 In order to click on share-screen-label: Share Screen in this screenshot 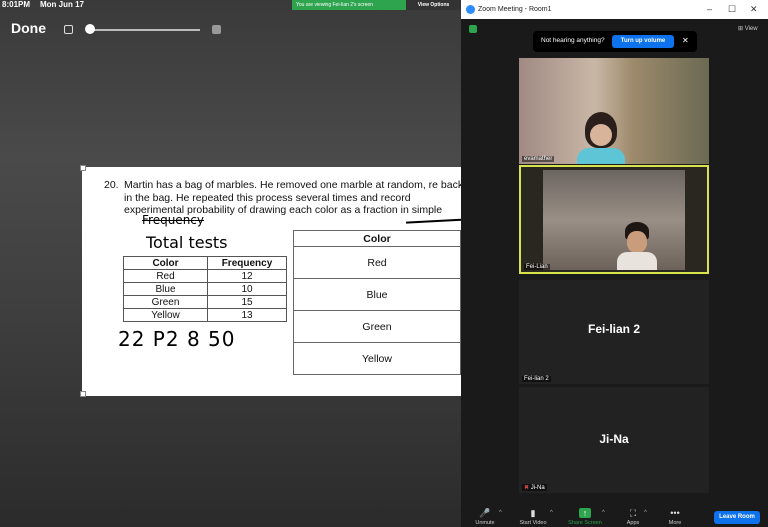, I will do `click(585, 523)`.